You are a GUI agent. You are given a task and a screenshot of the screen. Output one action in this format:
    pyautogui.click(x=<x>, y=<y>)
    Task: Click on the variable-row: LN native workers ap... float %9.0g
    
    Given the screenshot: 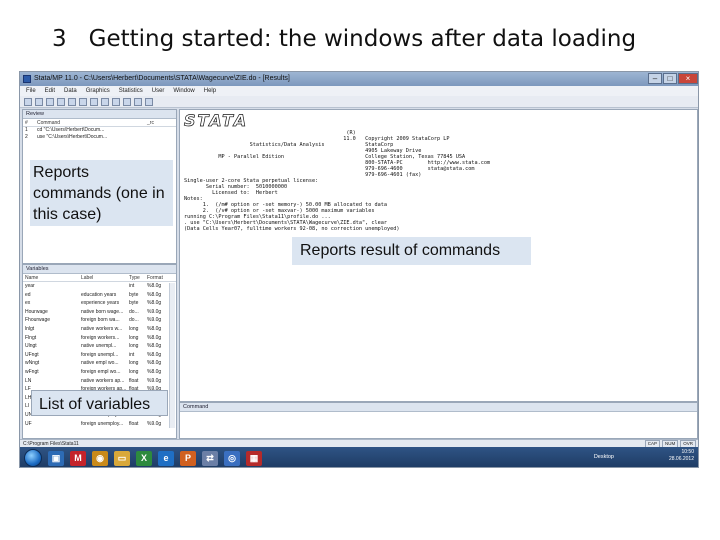 What is the action you would take?
    pyautogui.click(x=99, y=381)
    